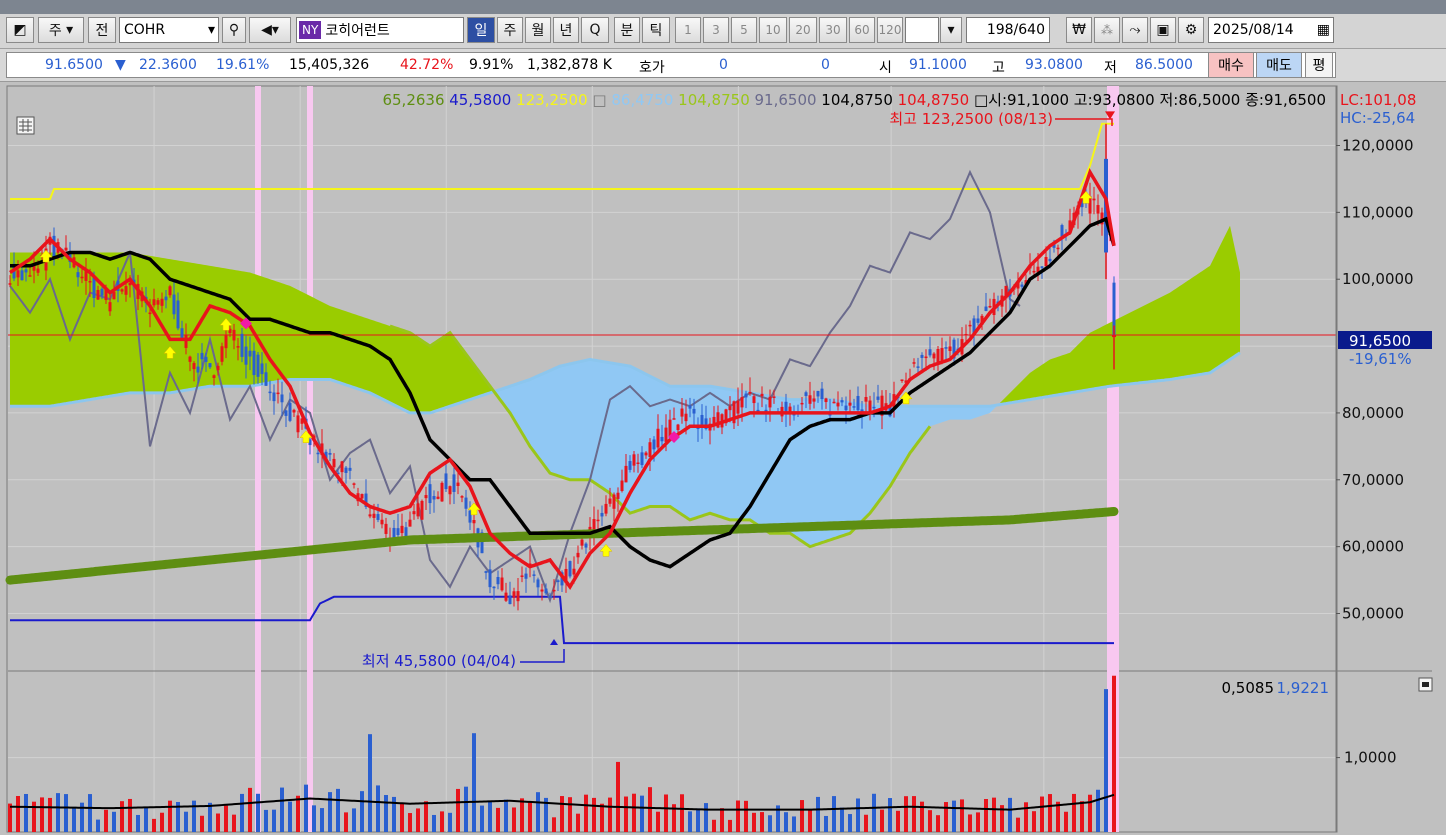 Image resolution: width=1446 pixels, height=835 pixels. Describe the element at coordinates (169, 30) in the screenshot. I see `symbol-input: COHR ▾` at that location.